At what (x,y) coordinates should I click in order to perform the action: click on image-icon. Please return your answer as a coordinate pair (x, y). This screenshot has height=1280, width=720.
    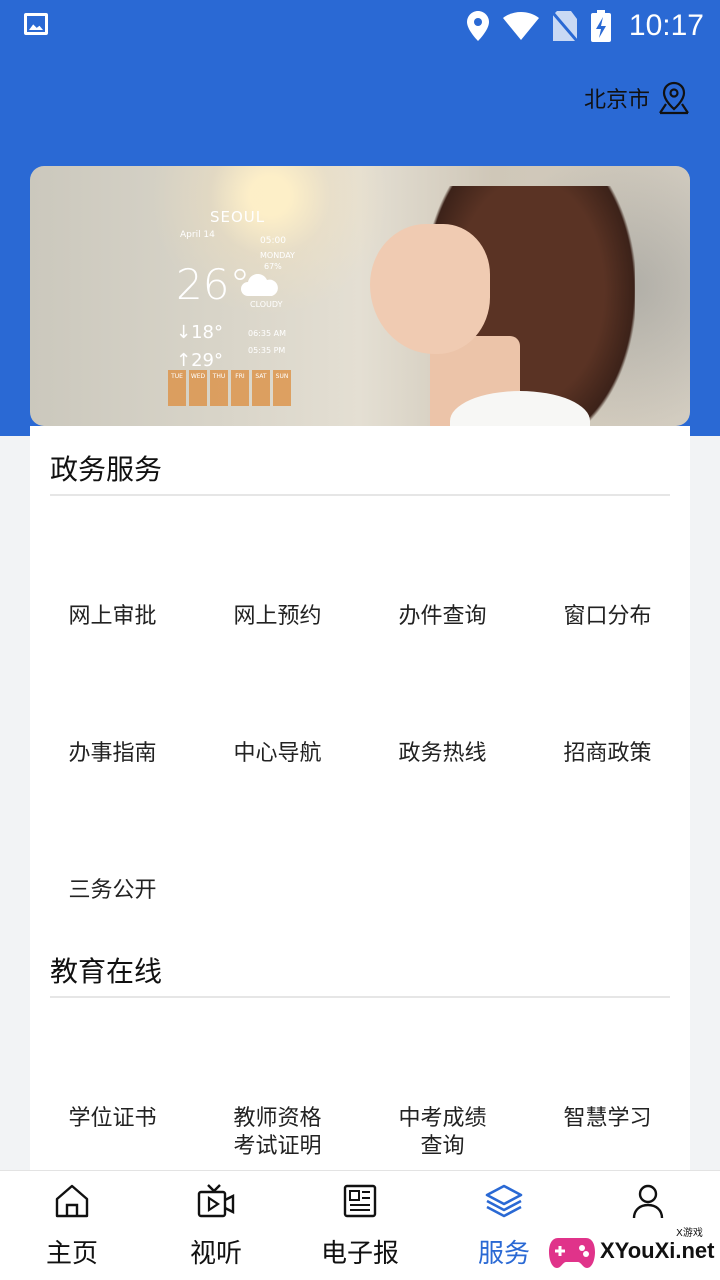
    Looking at the image, I should click on (36, 24).